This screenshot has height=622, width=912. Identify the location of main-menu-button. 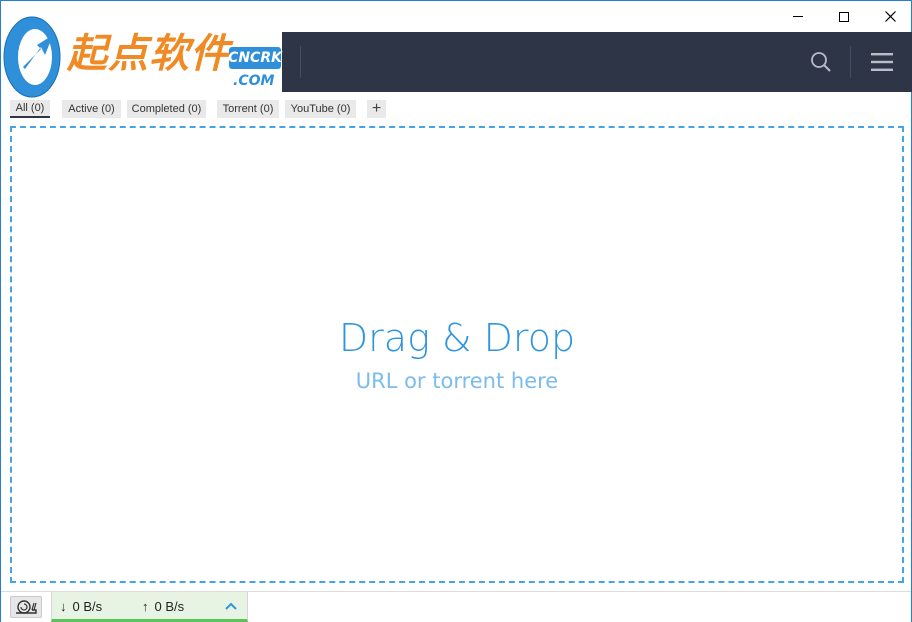
(882, 62).